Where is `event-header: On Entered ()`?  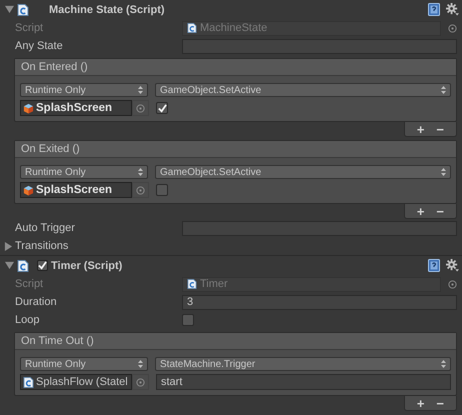 event-header: On Entered () is located at coordinates (235, 67).